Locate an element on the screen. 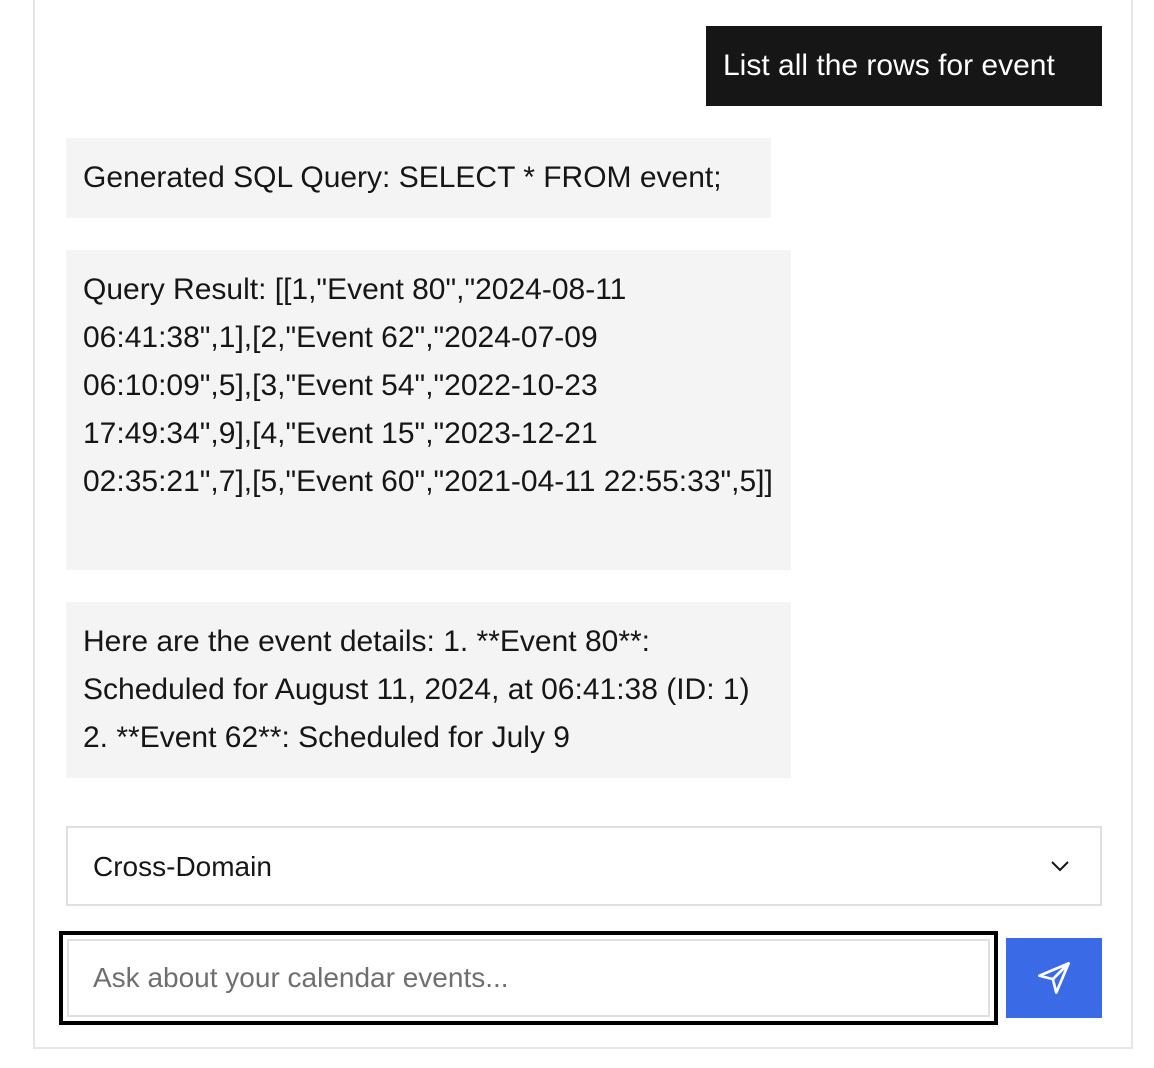 Image resolution: width=1154 pixels, height=1068 pixels. domain-select: Cross-Domain is located at coordinates (584, 866).